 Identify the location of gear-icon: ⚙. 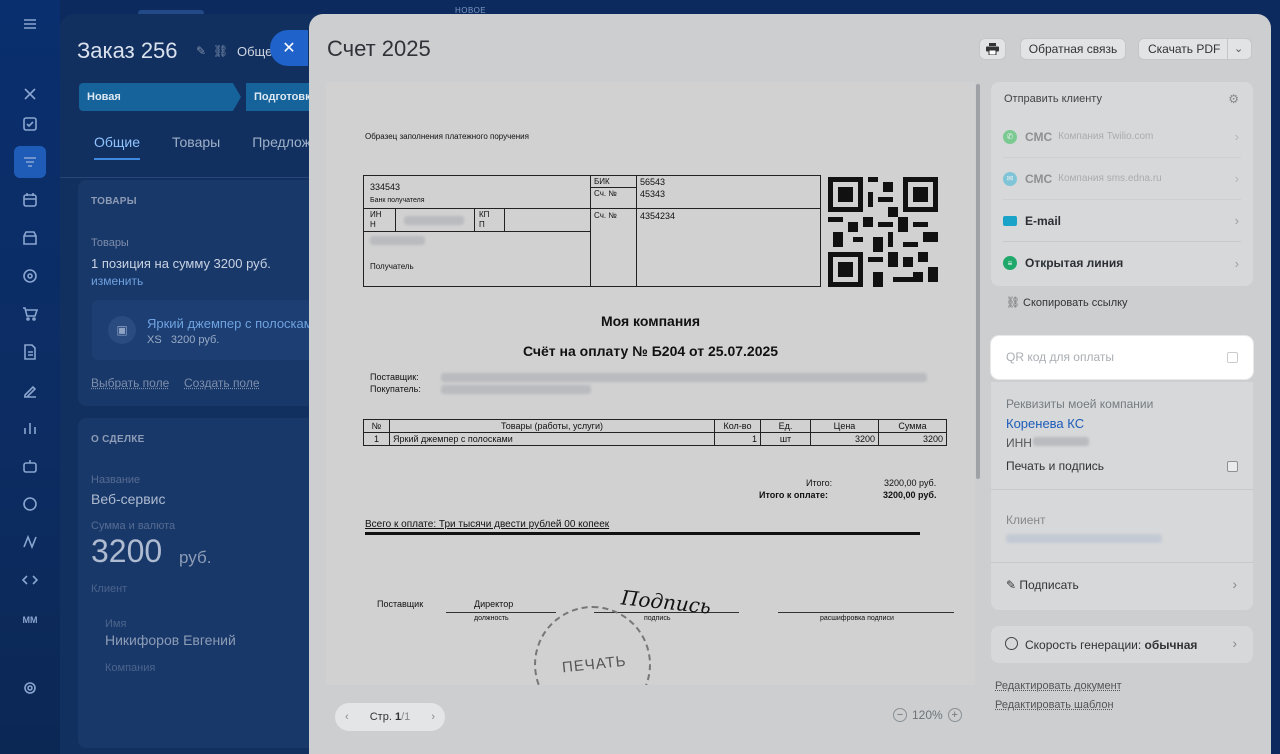
(1233, 99).